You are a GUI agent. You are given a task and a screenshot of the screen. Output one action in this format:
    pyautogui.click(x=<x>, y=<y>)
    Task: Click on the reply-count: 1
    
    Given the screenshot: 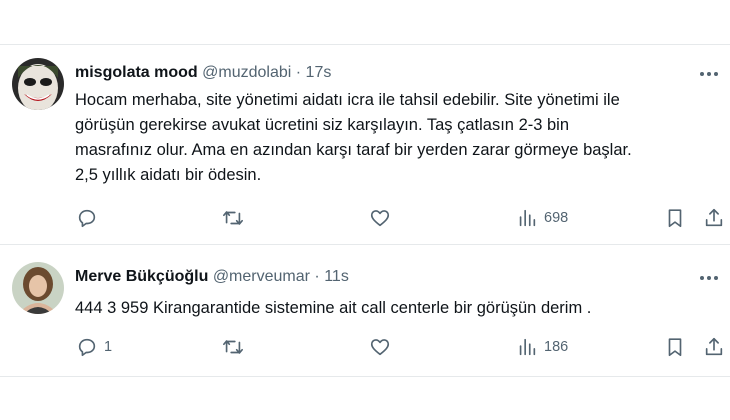 What is the action you would take?
    pyautogui.click(x=108, y=347)
    